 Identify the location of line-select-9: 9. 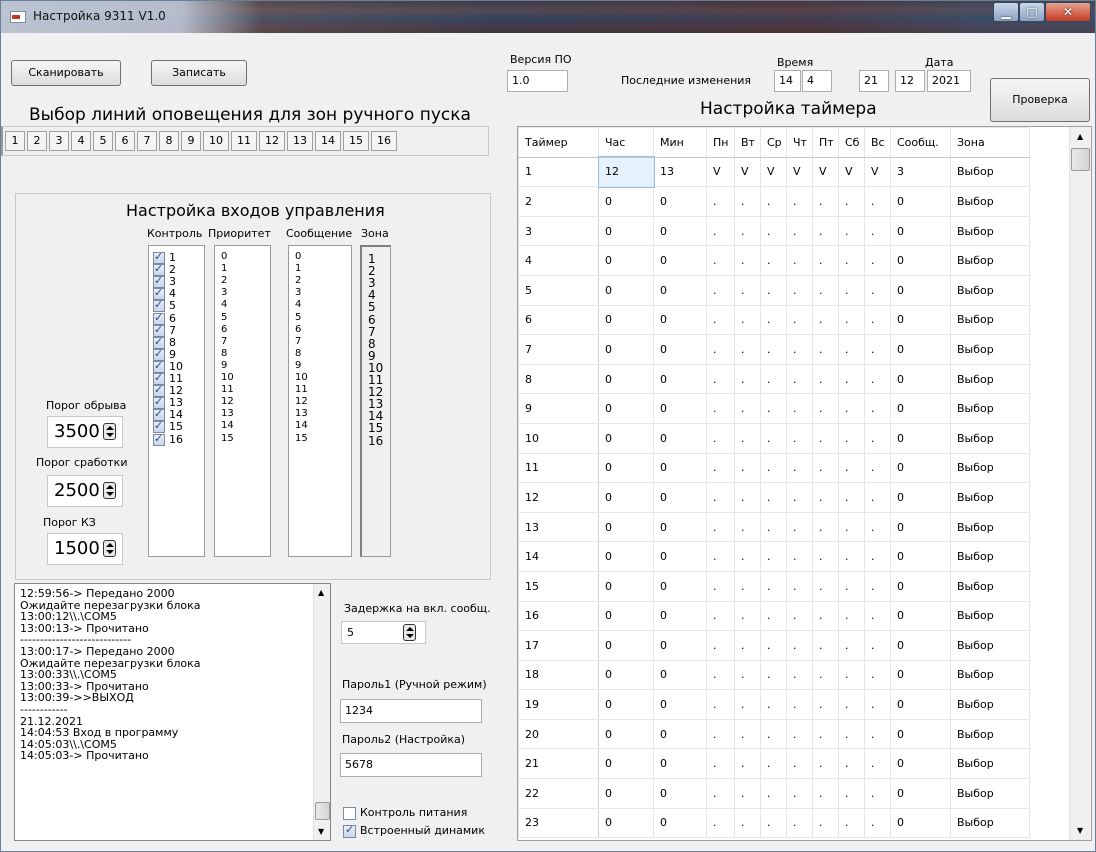
(191, 141).